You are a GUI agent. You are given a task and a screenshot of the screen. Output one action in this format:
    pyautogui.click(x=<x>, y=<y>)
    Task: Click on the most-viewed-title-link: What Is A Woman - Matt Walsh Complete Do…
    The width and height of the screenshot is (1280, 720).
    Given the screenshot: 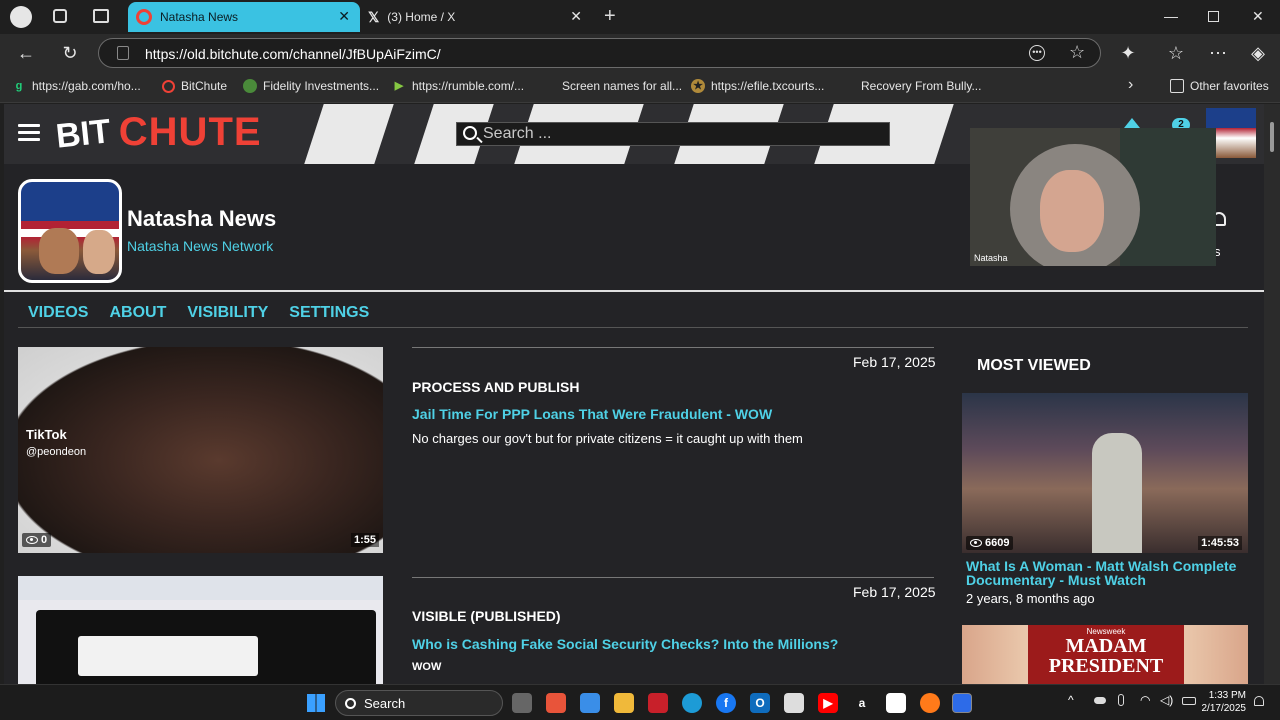 What is the action you would take?
    pyautogui.click(x=1106, y=573)
    